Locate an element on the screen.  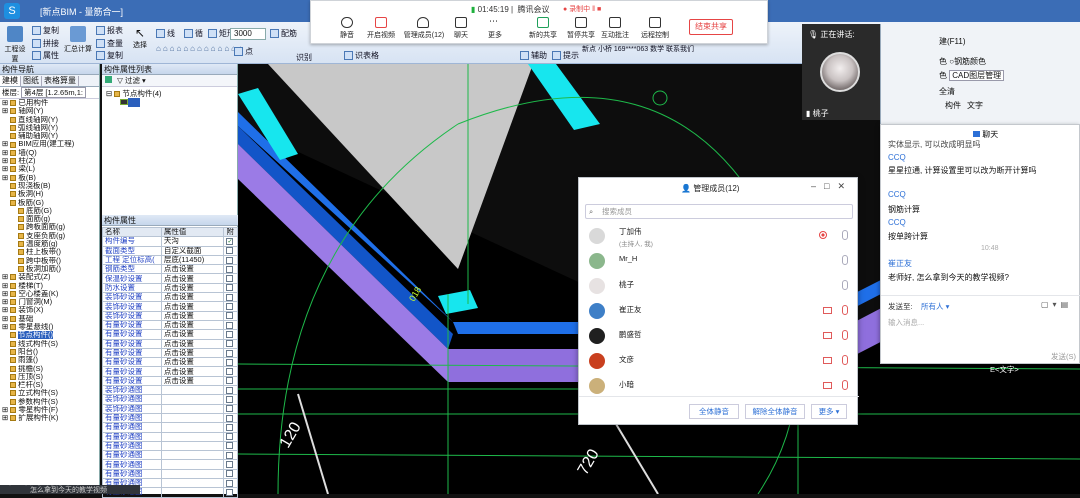
tree-item: 参数构件(S) is located at coordinates (49, 402).